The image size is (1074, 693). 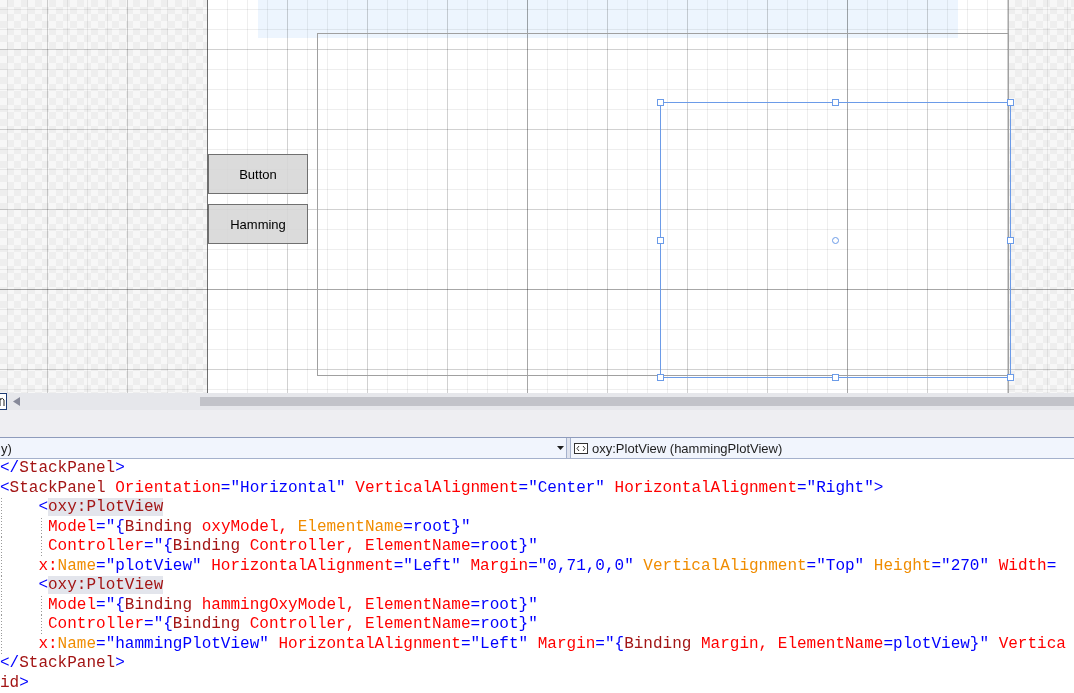 I want to click on scroll-left-icon, so click(x=16, y=401).